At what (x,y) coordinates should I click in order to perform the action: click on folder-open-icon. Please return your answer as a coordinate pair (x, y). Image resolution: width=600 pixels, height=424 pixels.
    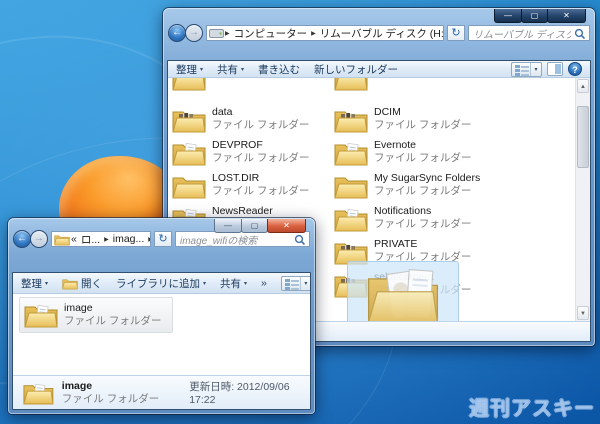
    Looking at the image, I should click on (403, 294).